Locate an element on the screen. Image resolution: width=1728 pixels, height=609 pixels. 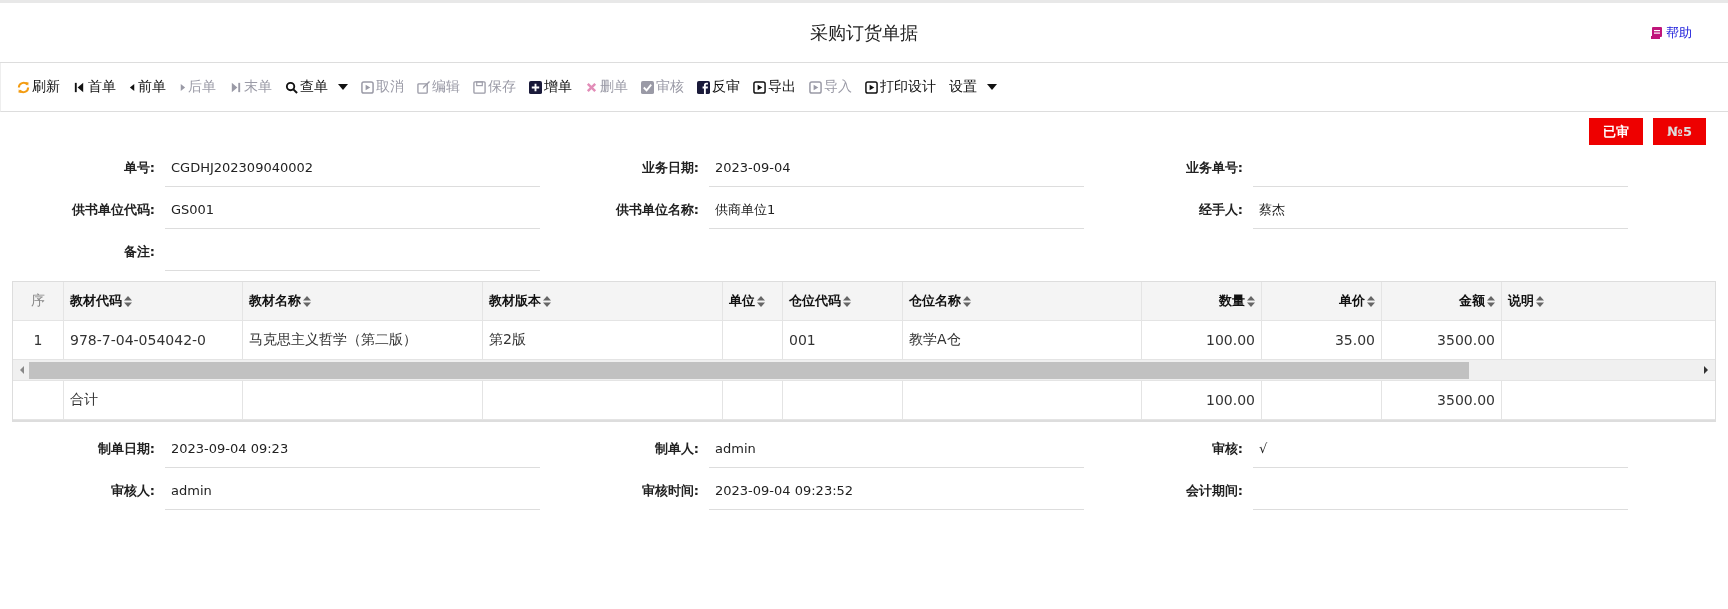
column-header: 教材名称 is located at coordinates (280, 301).